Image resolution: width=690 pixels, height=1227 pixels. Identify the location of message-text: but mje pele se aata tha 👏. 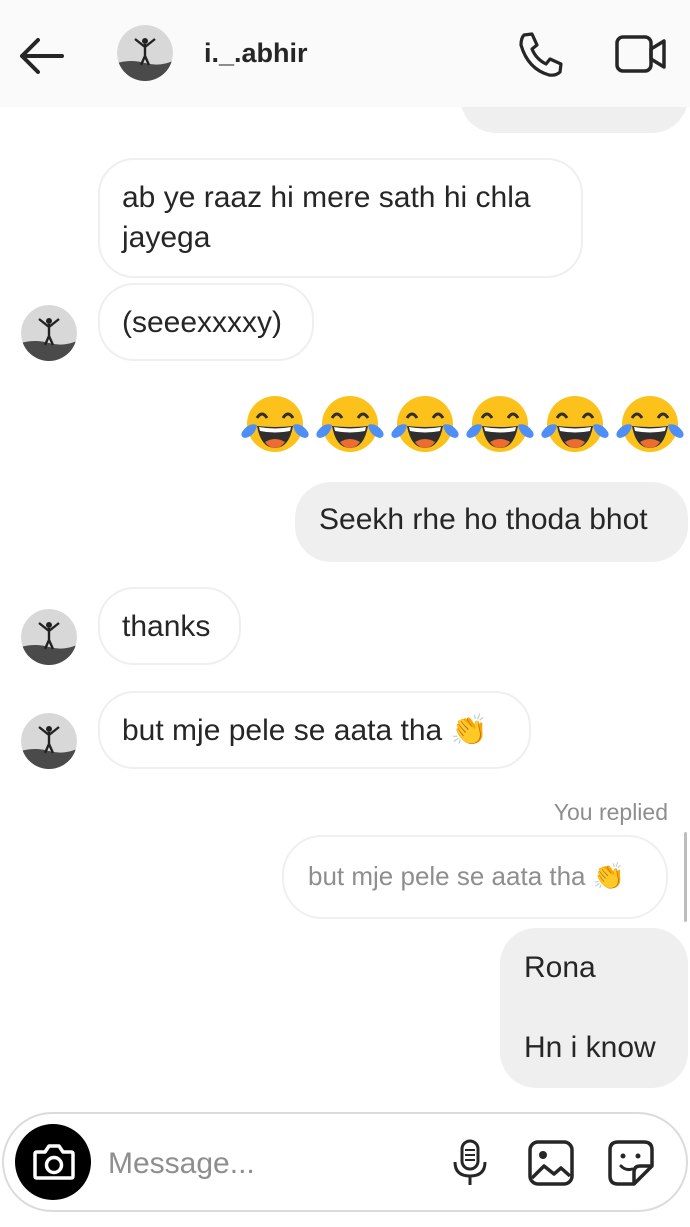
(305, 730).